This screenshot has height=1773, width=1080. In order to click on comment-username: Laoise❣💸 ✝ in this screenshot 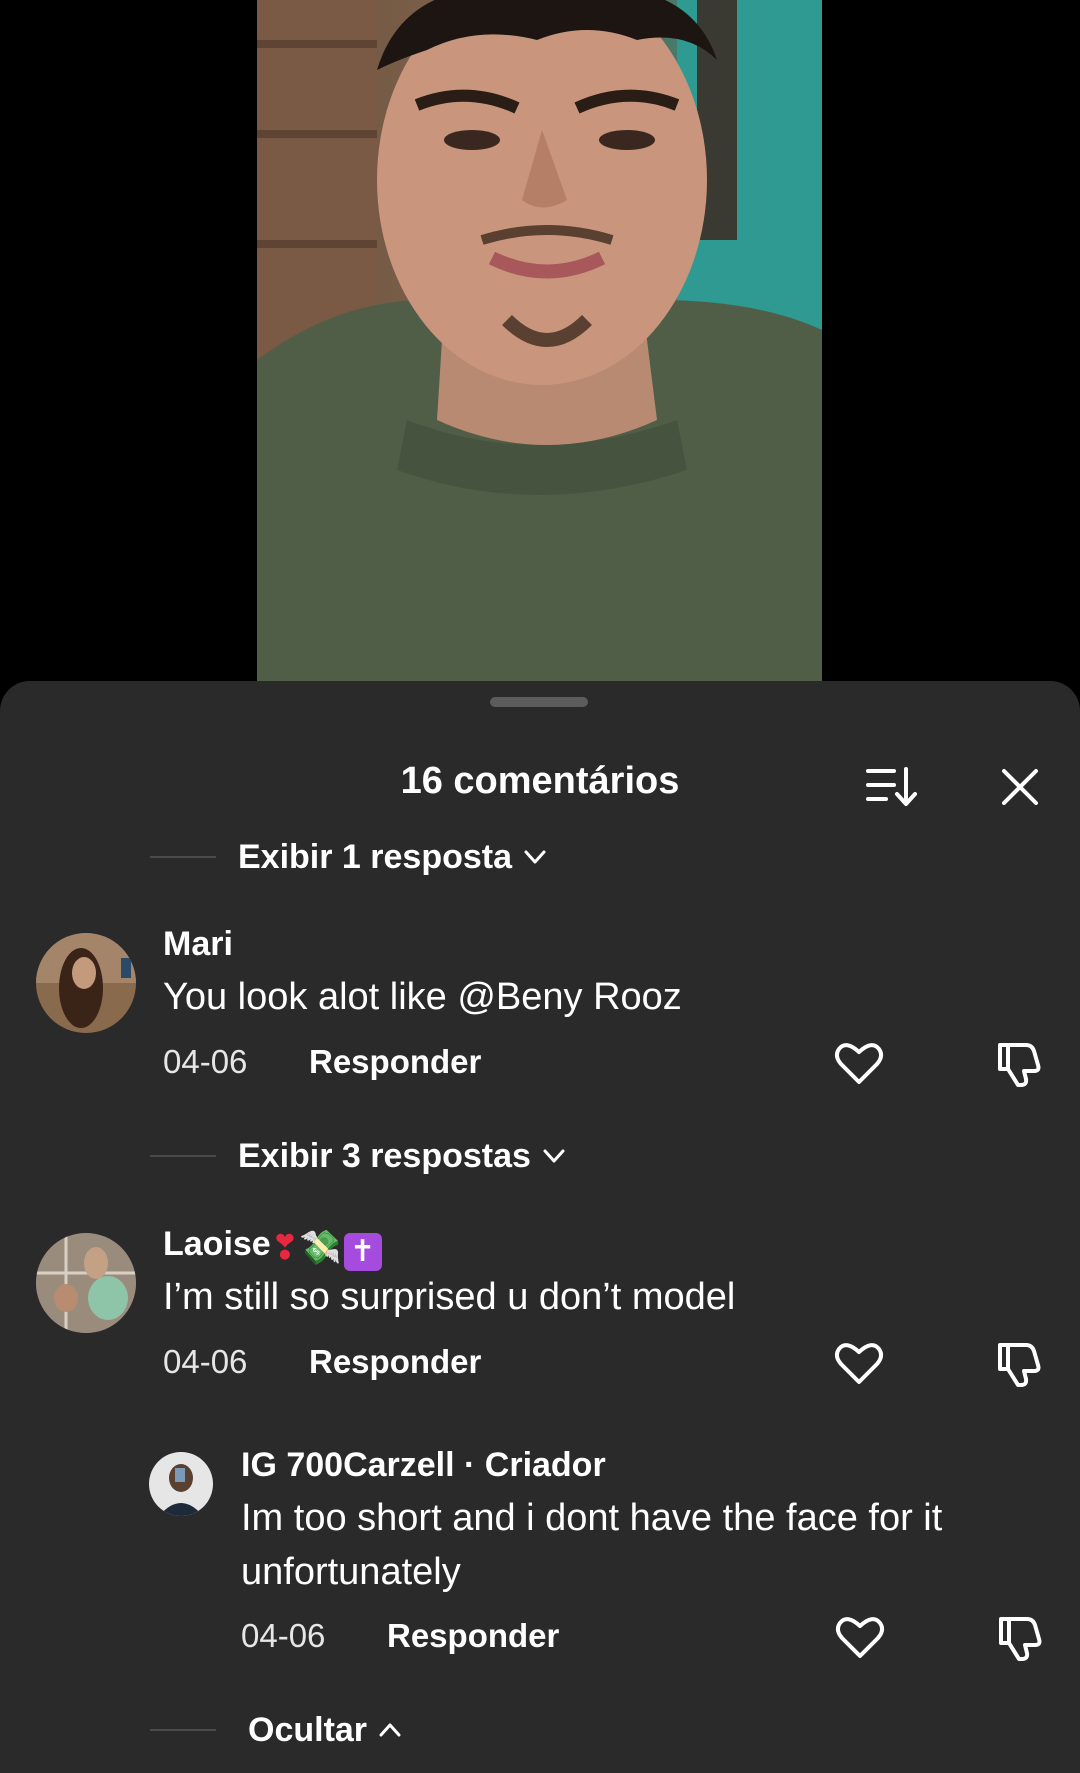, I will do `click(272, 1247)`.